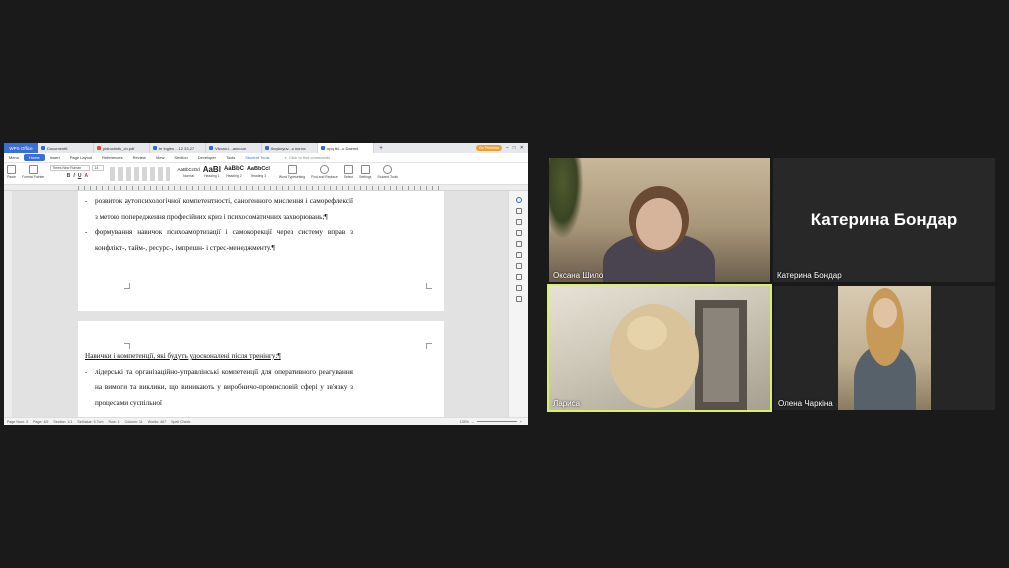  What do you see at coordinates (566, 198) in the screenshot?
I see `plant-image` at bounding box center [566, 198].